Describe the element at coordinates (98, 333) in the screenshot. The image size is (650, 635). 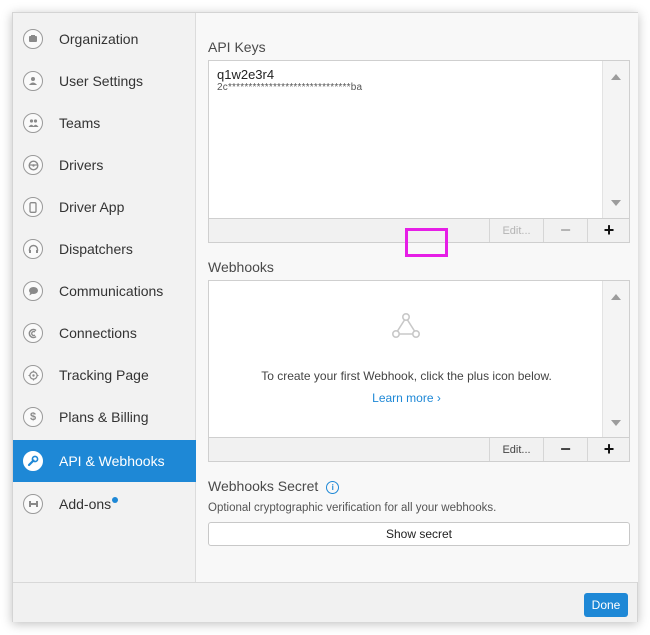
I see `sidebar-item-label: Connections` at that location.